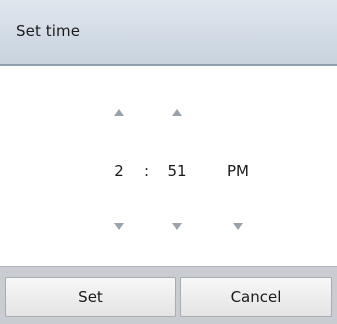 Image resolution: width=337 pixels, height=324 pixels. I want to click on minute-value: 51, so click(177, 171).